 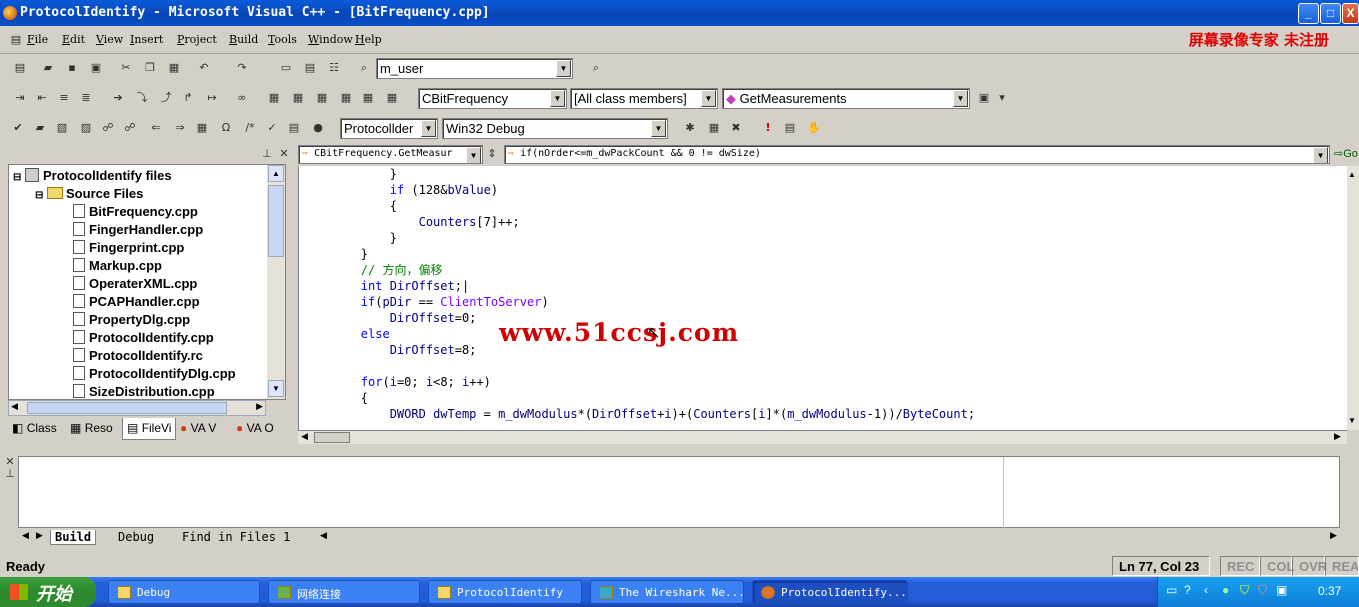 What do you see at coordinates (1329, 591) in the screenshot?
I see `clock: 0:37` at bounding box center [1329, 591].